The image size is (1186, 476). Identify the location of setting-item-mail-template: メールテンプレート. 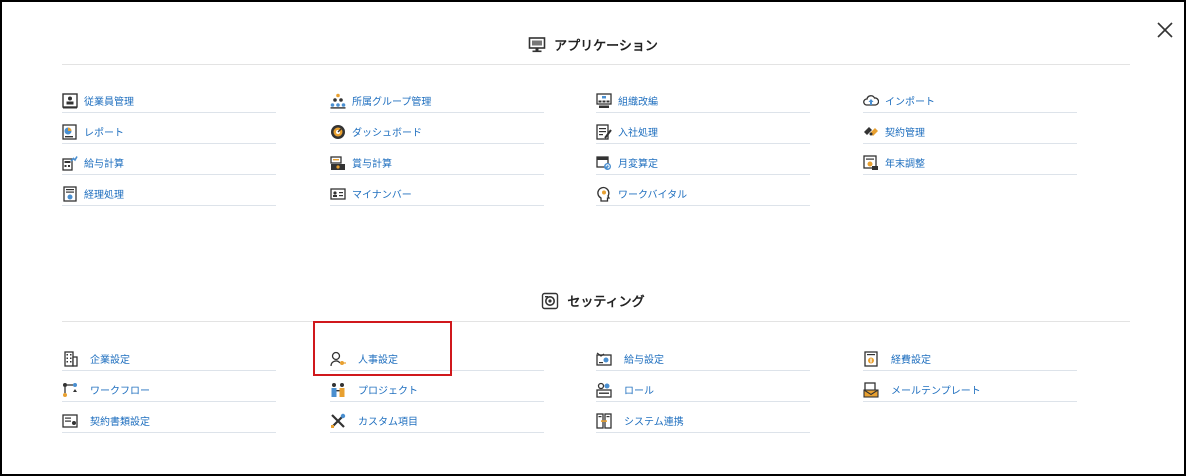
(970, 390).